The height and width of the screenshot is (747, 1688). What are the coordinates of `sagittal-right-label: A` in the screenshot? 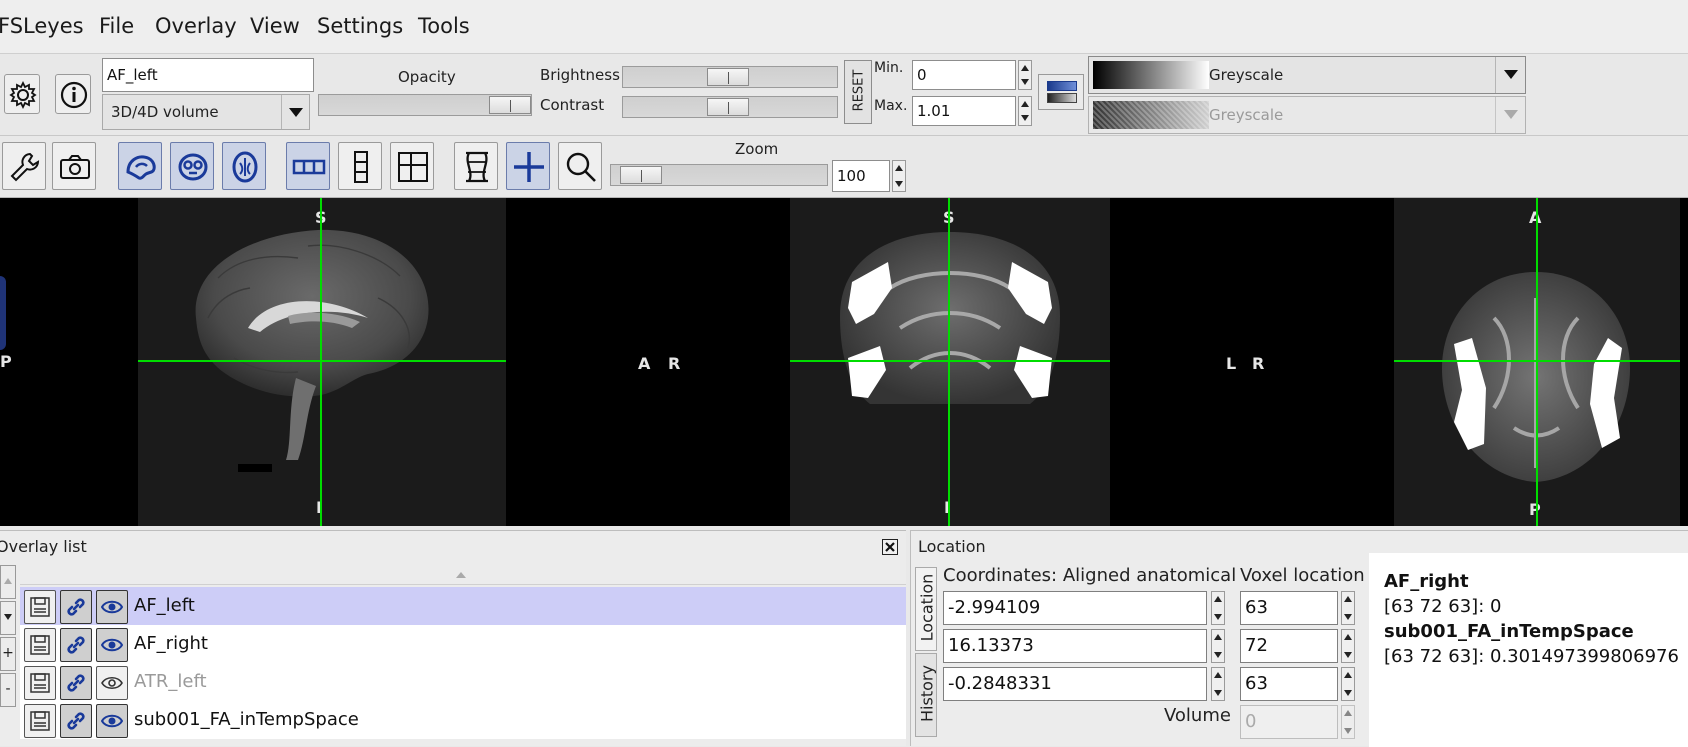 It's located at (644, 363).